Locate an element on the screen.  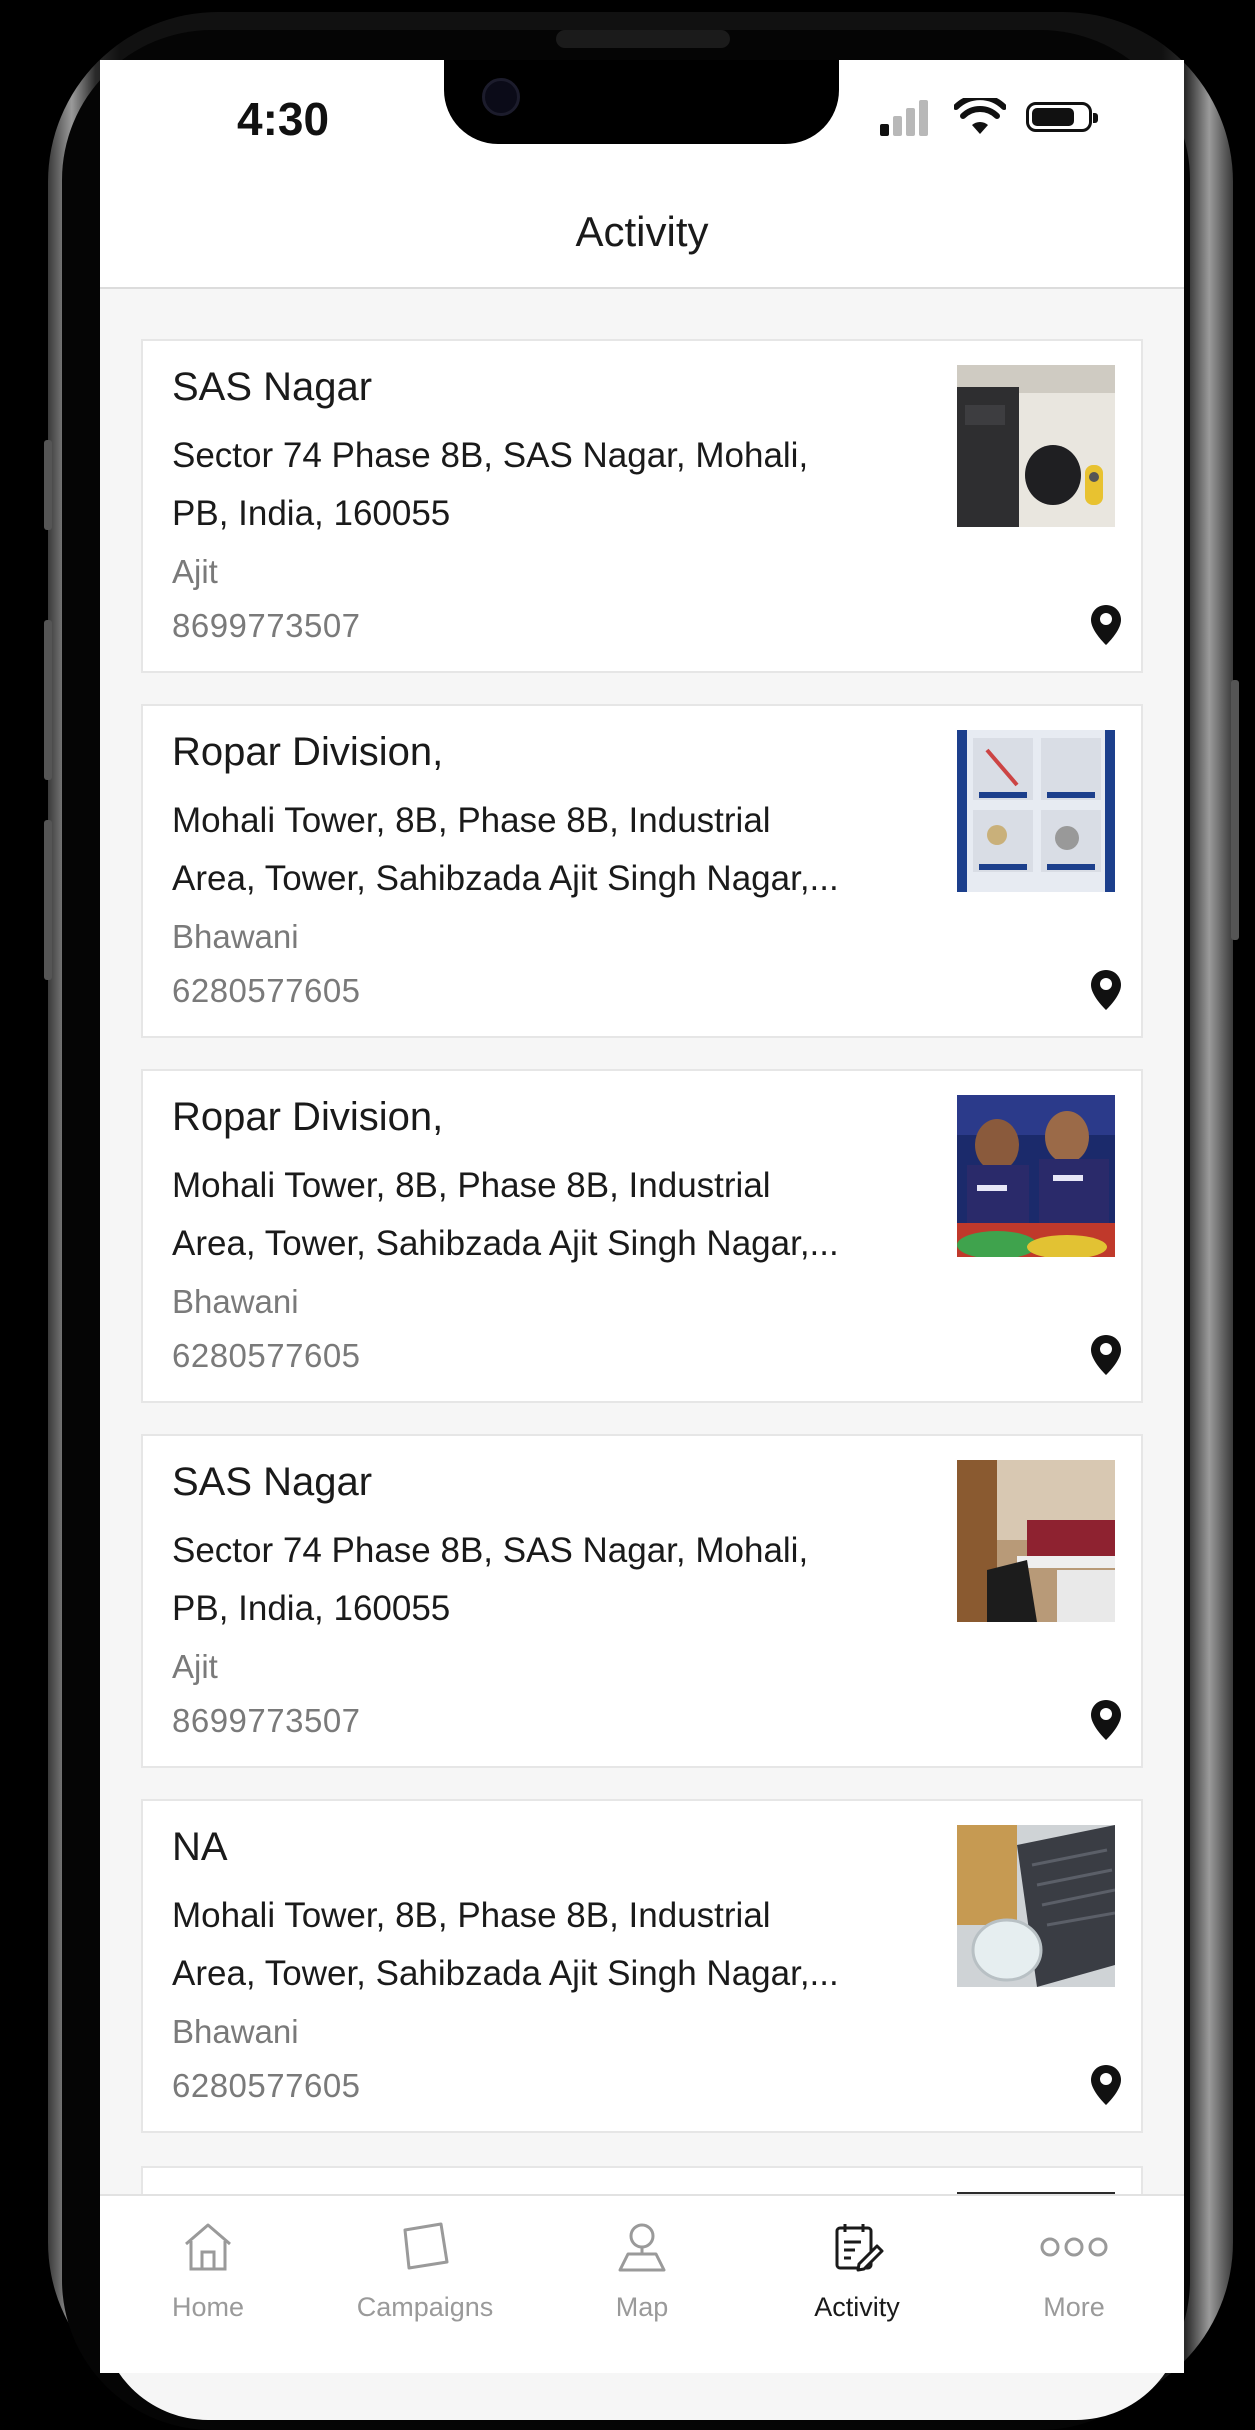
cellular-signal-icon is located at coordinates (904, 118).